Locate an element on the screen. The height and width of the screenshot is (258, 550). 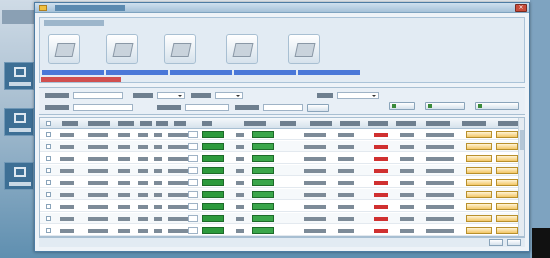
select-all-checkbox is located at coordinates (48, 123).